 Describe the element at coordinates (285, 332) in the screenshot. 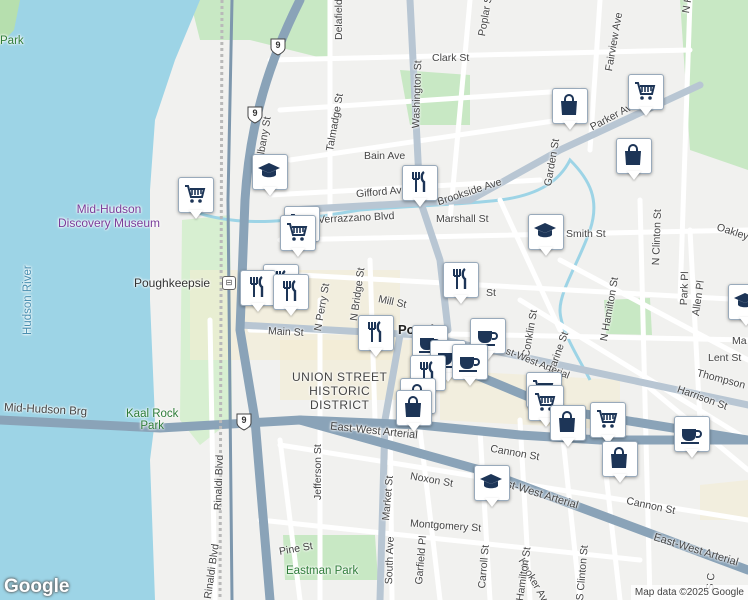

I see `street-label: Main St` at that location.